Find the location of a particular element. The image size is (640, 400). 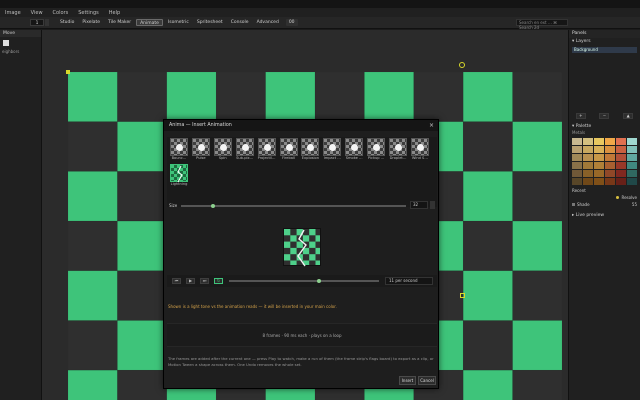

shade-value: 55 is located at coordinates (634, 204).